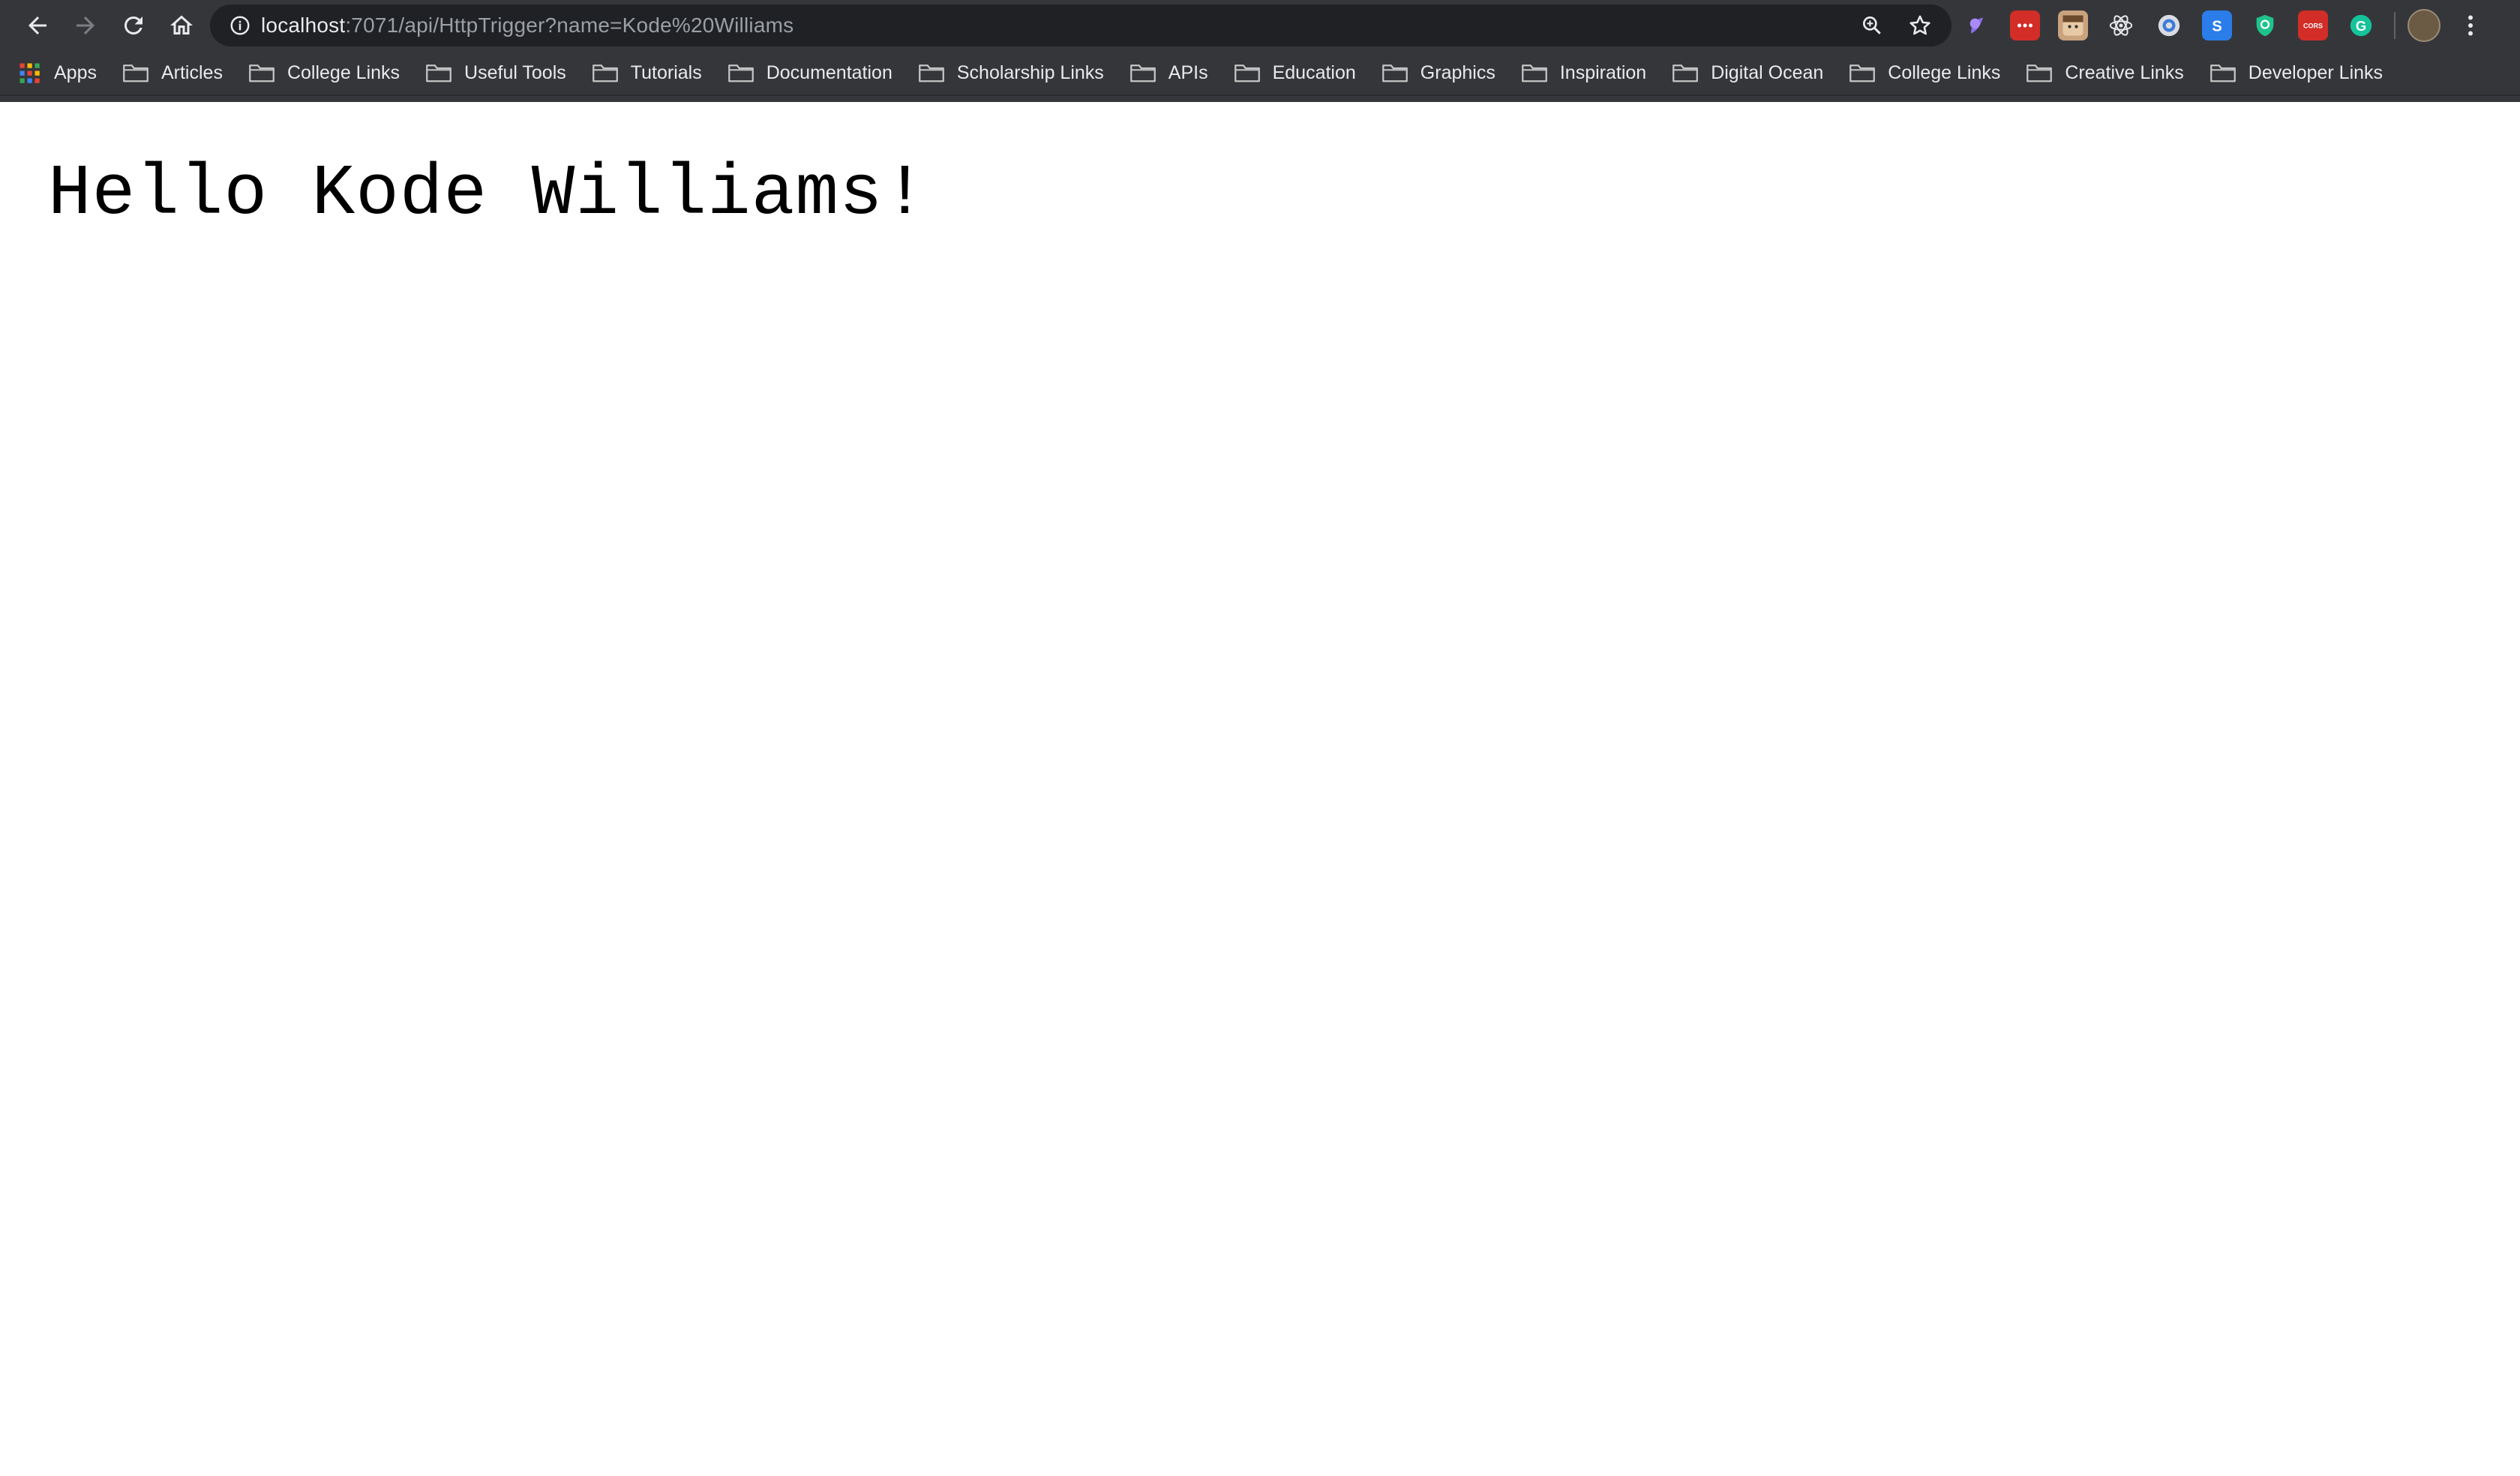  I want to click on bookmark-item: Articles, so click(172, 73).